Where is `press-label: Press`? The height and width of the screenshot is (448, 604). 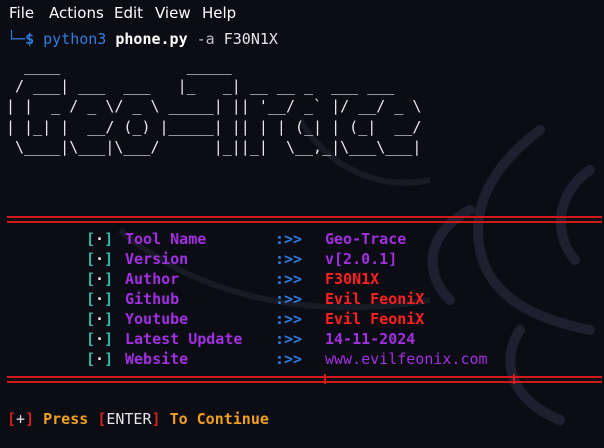 press-label: Press is located at coordinates (66, 419).